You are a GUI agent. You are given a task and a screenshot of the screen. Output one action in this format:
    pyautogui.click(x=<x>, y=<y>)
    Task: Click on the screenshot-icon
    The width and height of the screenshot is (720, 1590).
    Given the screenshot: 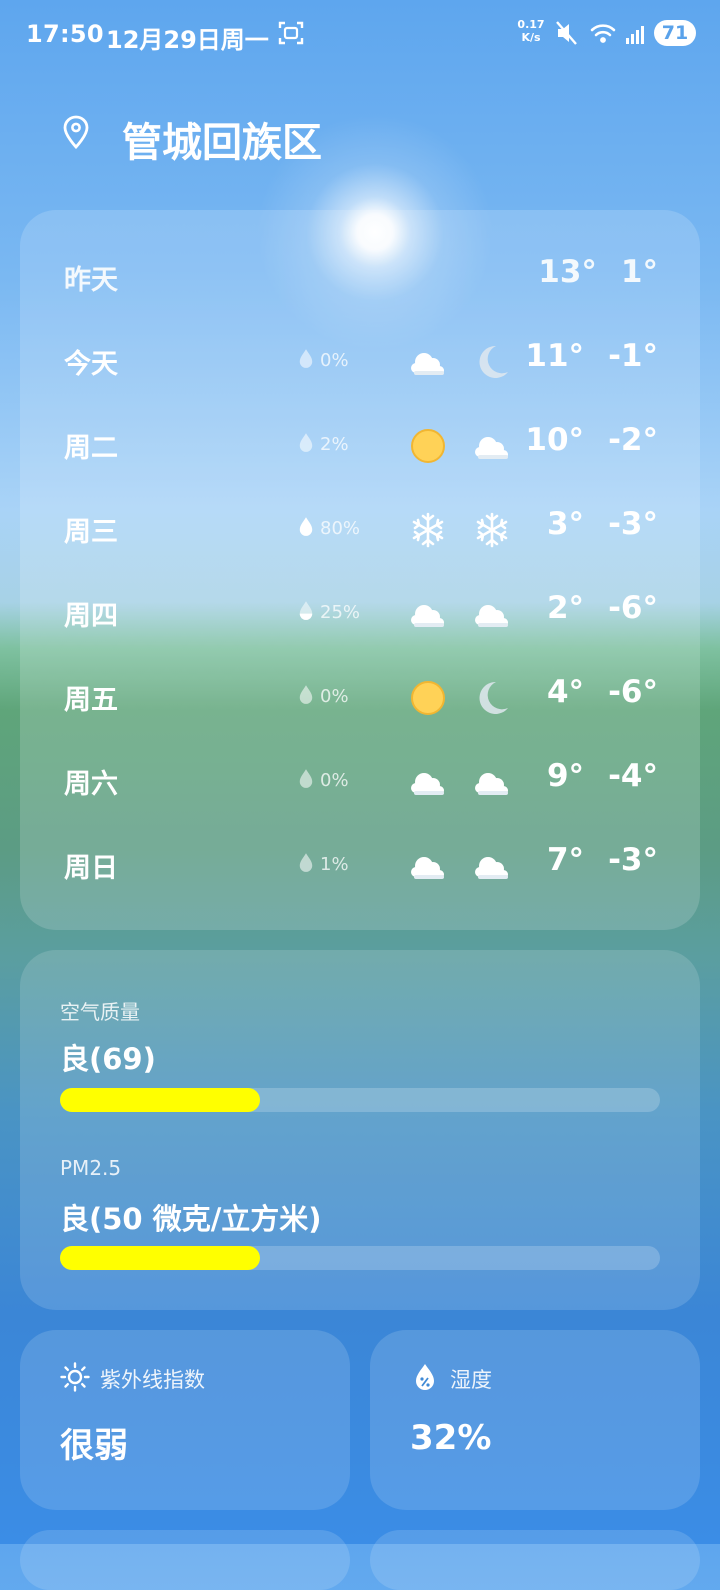 What is the action you would take?
    pyautogui.click(x=291, y=33)
    